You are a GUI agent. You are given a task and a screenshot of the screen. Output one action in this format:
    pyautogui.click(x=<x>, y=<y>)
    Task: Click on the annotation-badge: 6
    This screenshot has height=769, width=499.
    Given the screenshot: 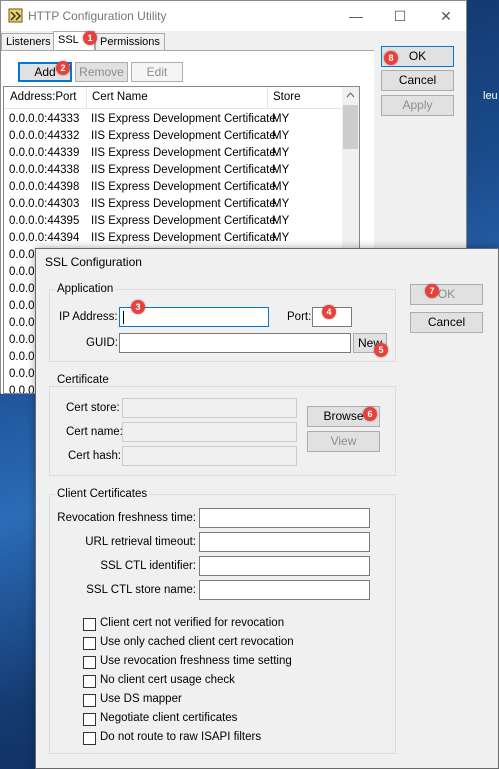 What is the action you would take?
    pyautogui.click(x=370, y=414)
    